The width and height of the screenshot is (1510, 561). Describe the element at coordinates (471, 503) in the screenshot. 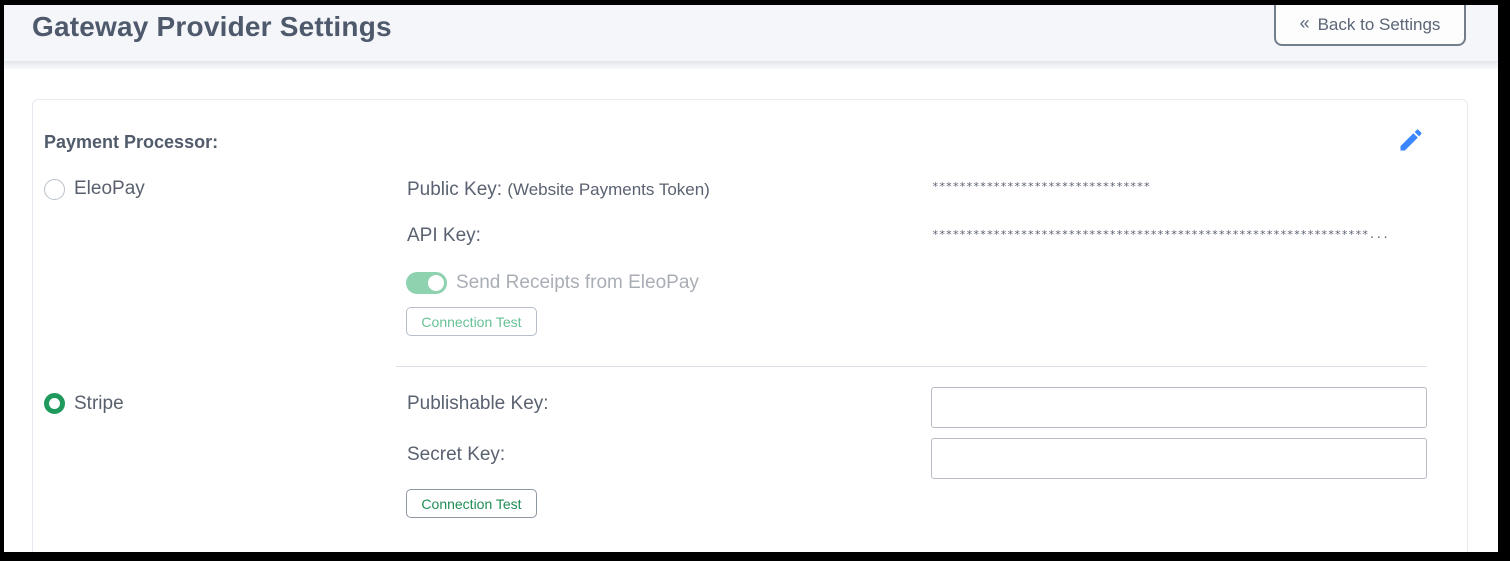

I see `stripe-connection-test-button: Connection Test` at that location.